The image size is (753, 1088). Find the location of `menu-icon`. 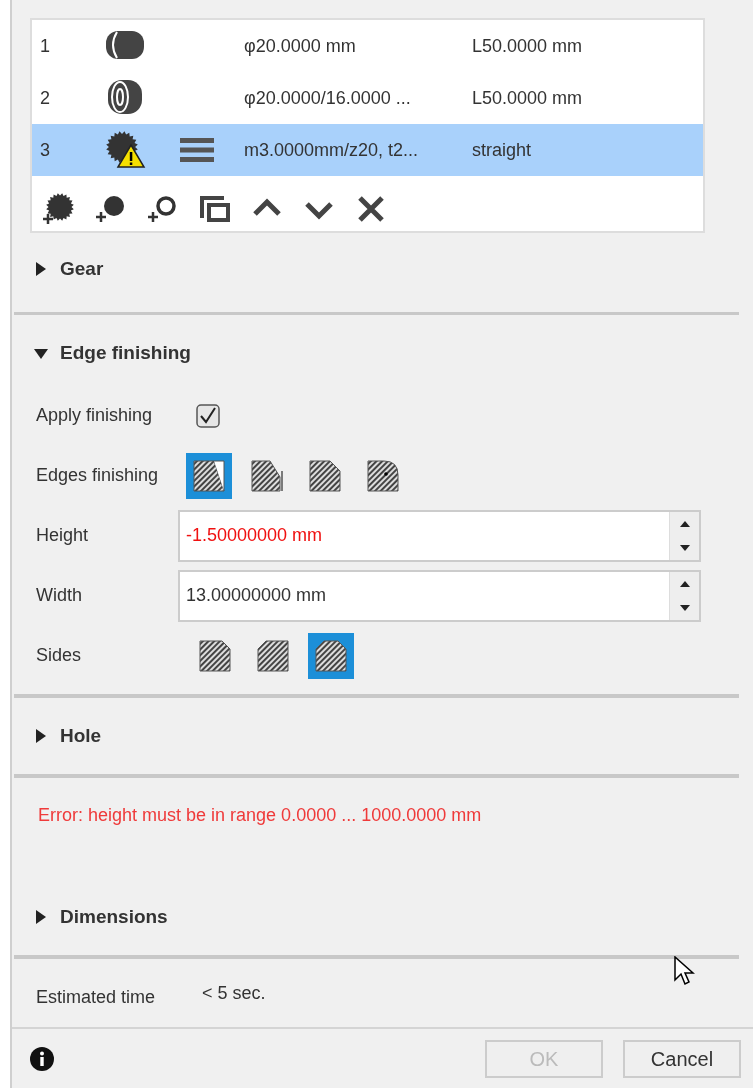

menu-icon is located at coordinates (197, 150).